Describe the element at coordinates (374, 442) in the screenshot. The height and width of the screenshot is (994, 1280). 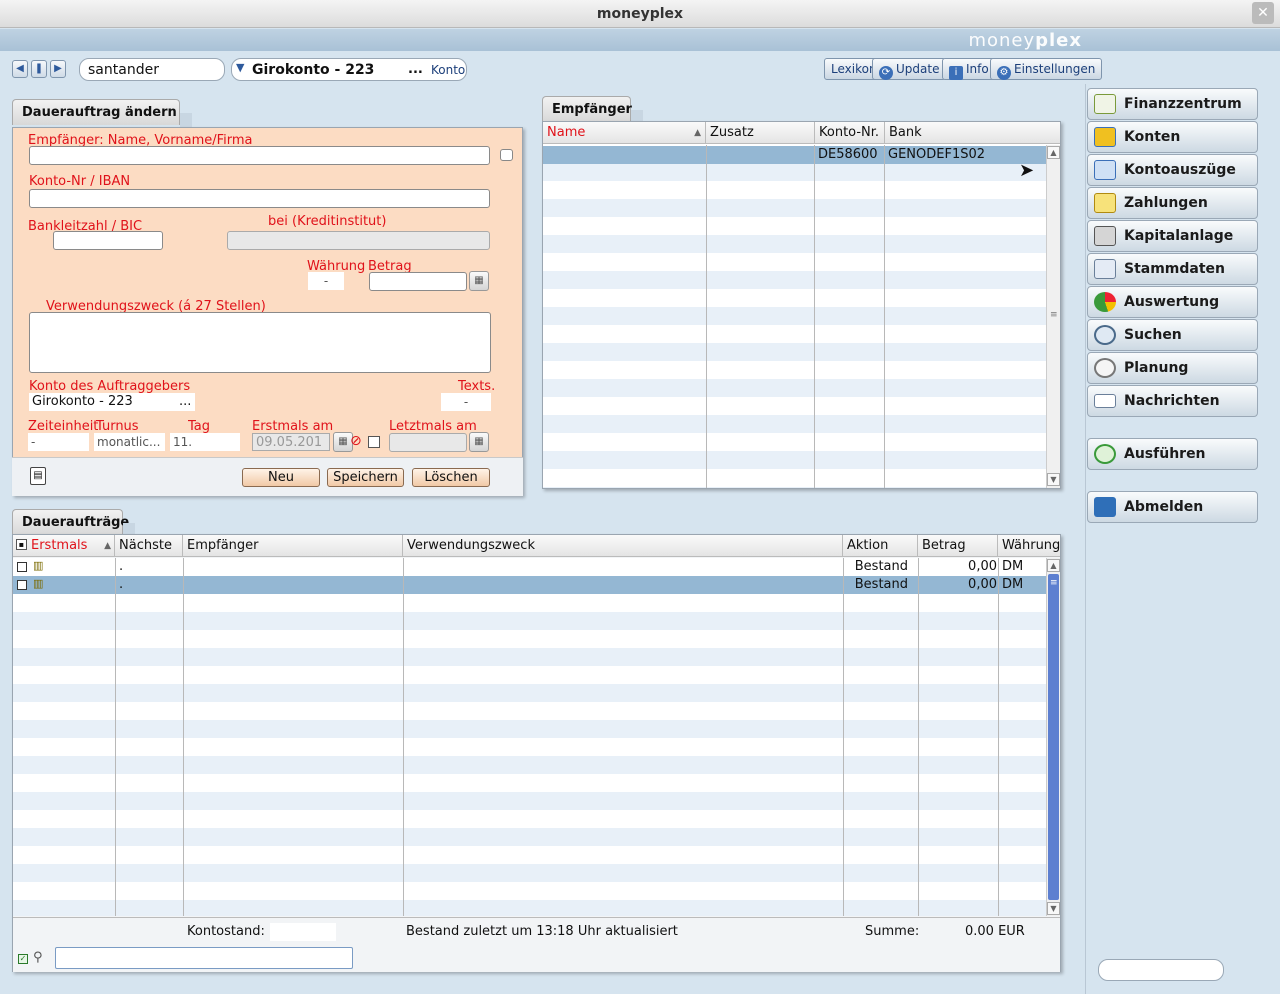
I see `last-date-checkbox` at that location.